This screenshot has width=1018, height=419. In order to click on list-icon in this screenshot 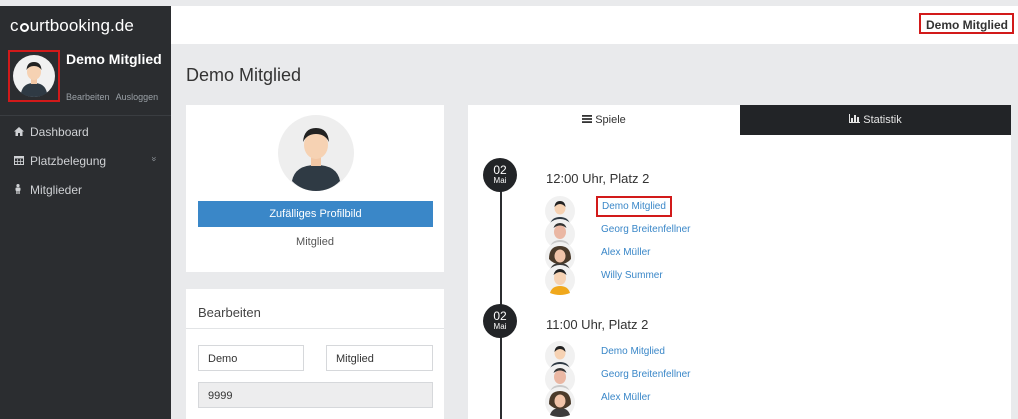, I will do `click(587, 120)`.